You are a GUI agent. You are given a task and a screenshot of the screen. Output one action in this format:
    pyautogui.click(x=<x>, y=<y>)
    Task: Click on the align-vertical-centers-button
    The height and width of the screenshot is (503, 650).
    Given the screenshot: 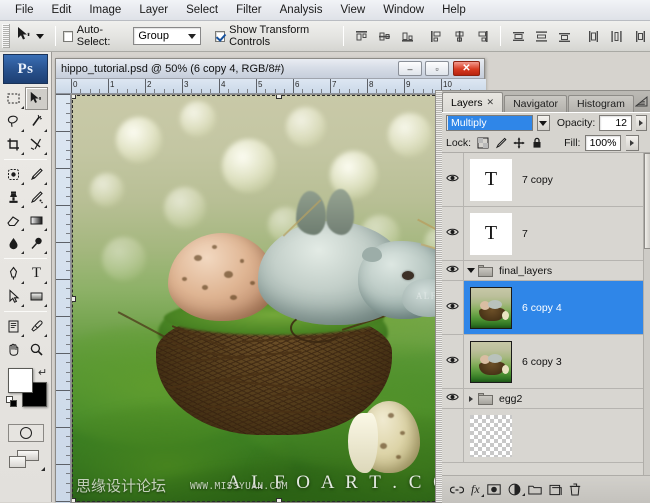 What is the action you would take?
    pyautogui.click(x=384, y=36)
    